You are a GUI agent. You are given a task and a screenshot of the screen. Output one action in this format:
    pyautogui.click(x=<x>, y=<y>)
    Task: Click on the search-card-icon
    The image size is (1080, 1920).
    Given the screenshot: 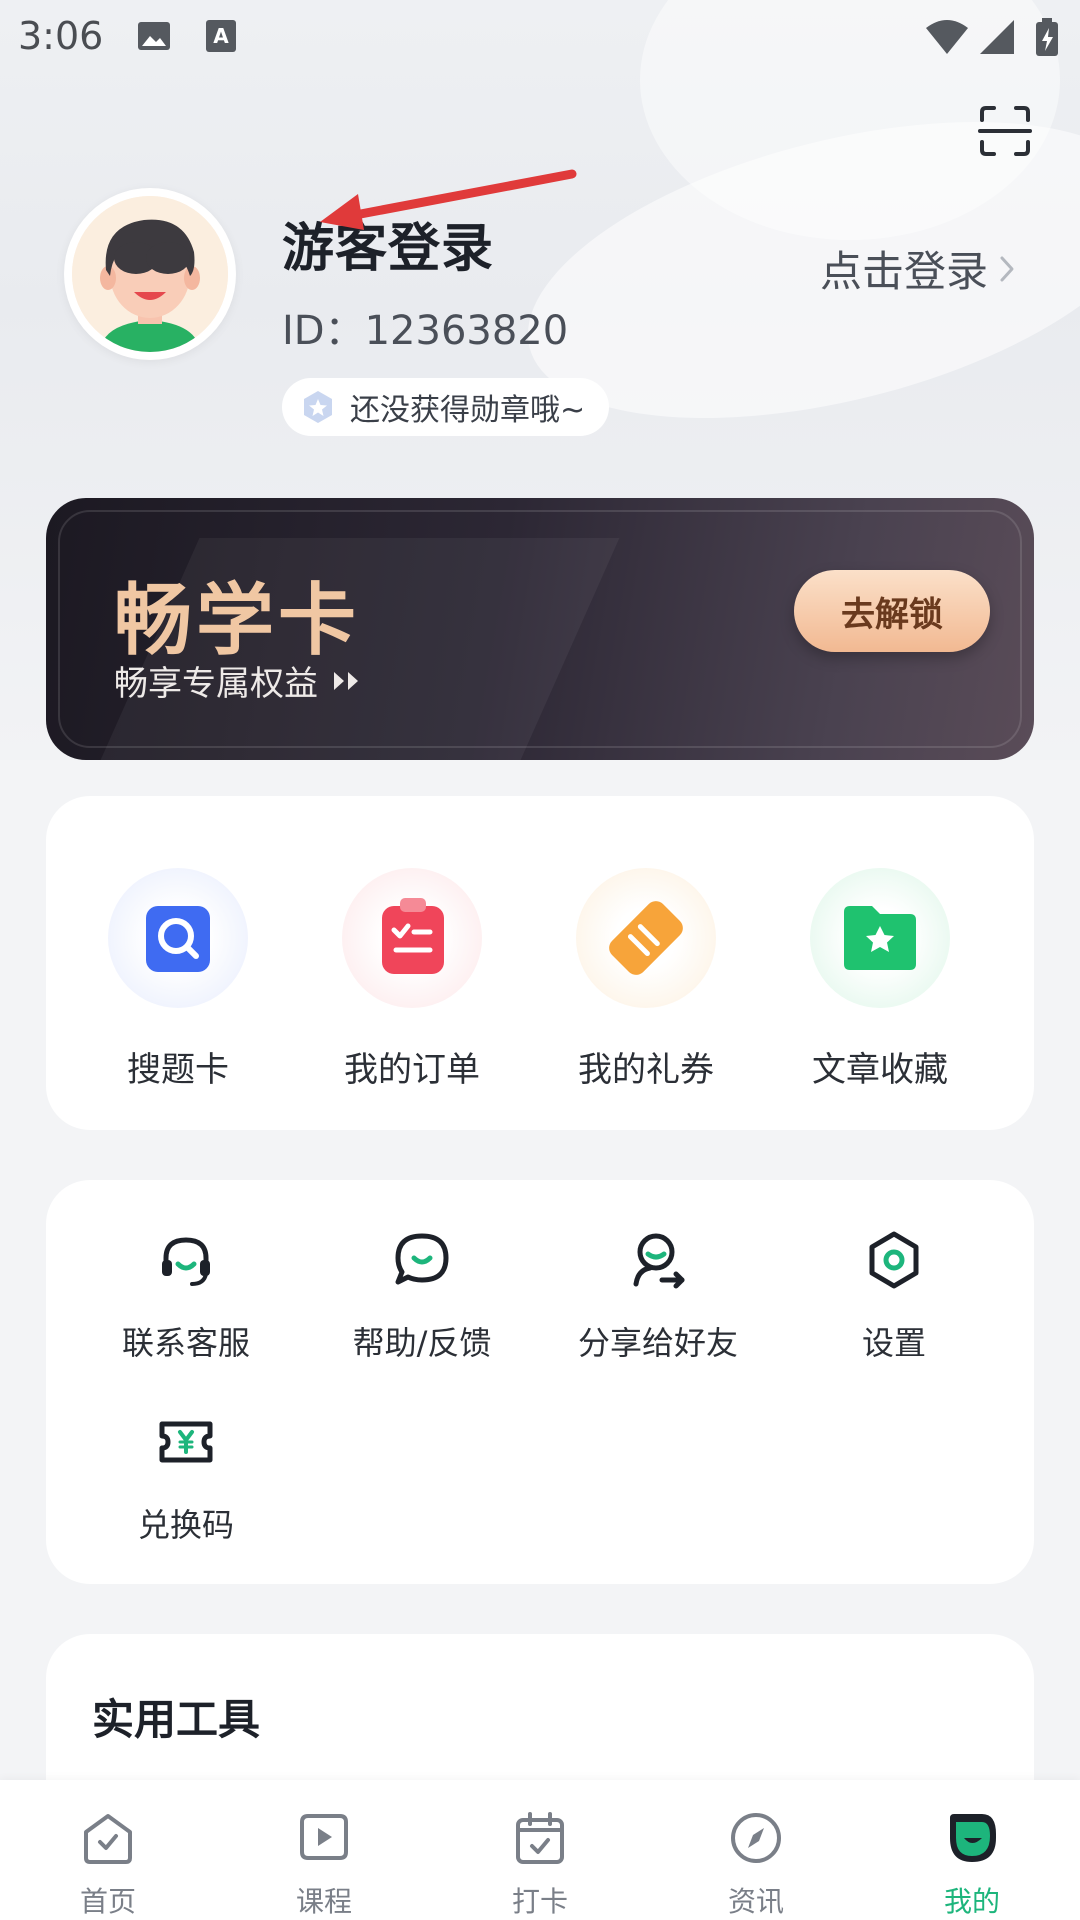 What is the action you would take?
    pyautogui.click(x=178, y=938)
    